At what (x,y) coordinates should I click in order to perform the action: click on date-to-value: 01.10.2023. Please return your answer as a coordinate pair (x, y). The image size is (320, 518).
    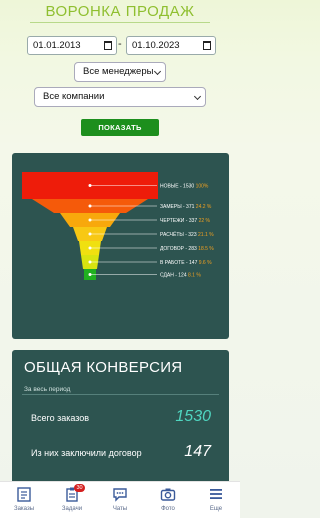
    Looking at the image, I should click on (156, 45).